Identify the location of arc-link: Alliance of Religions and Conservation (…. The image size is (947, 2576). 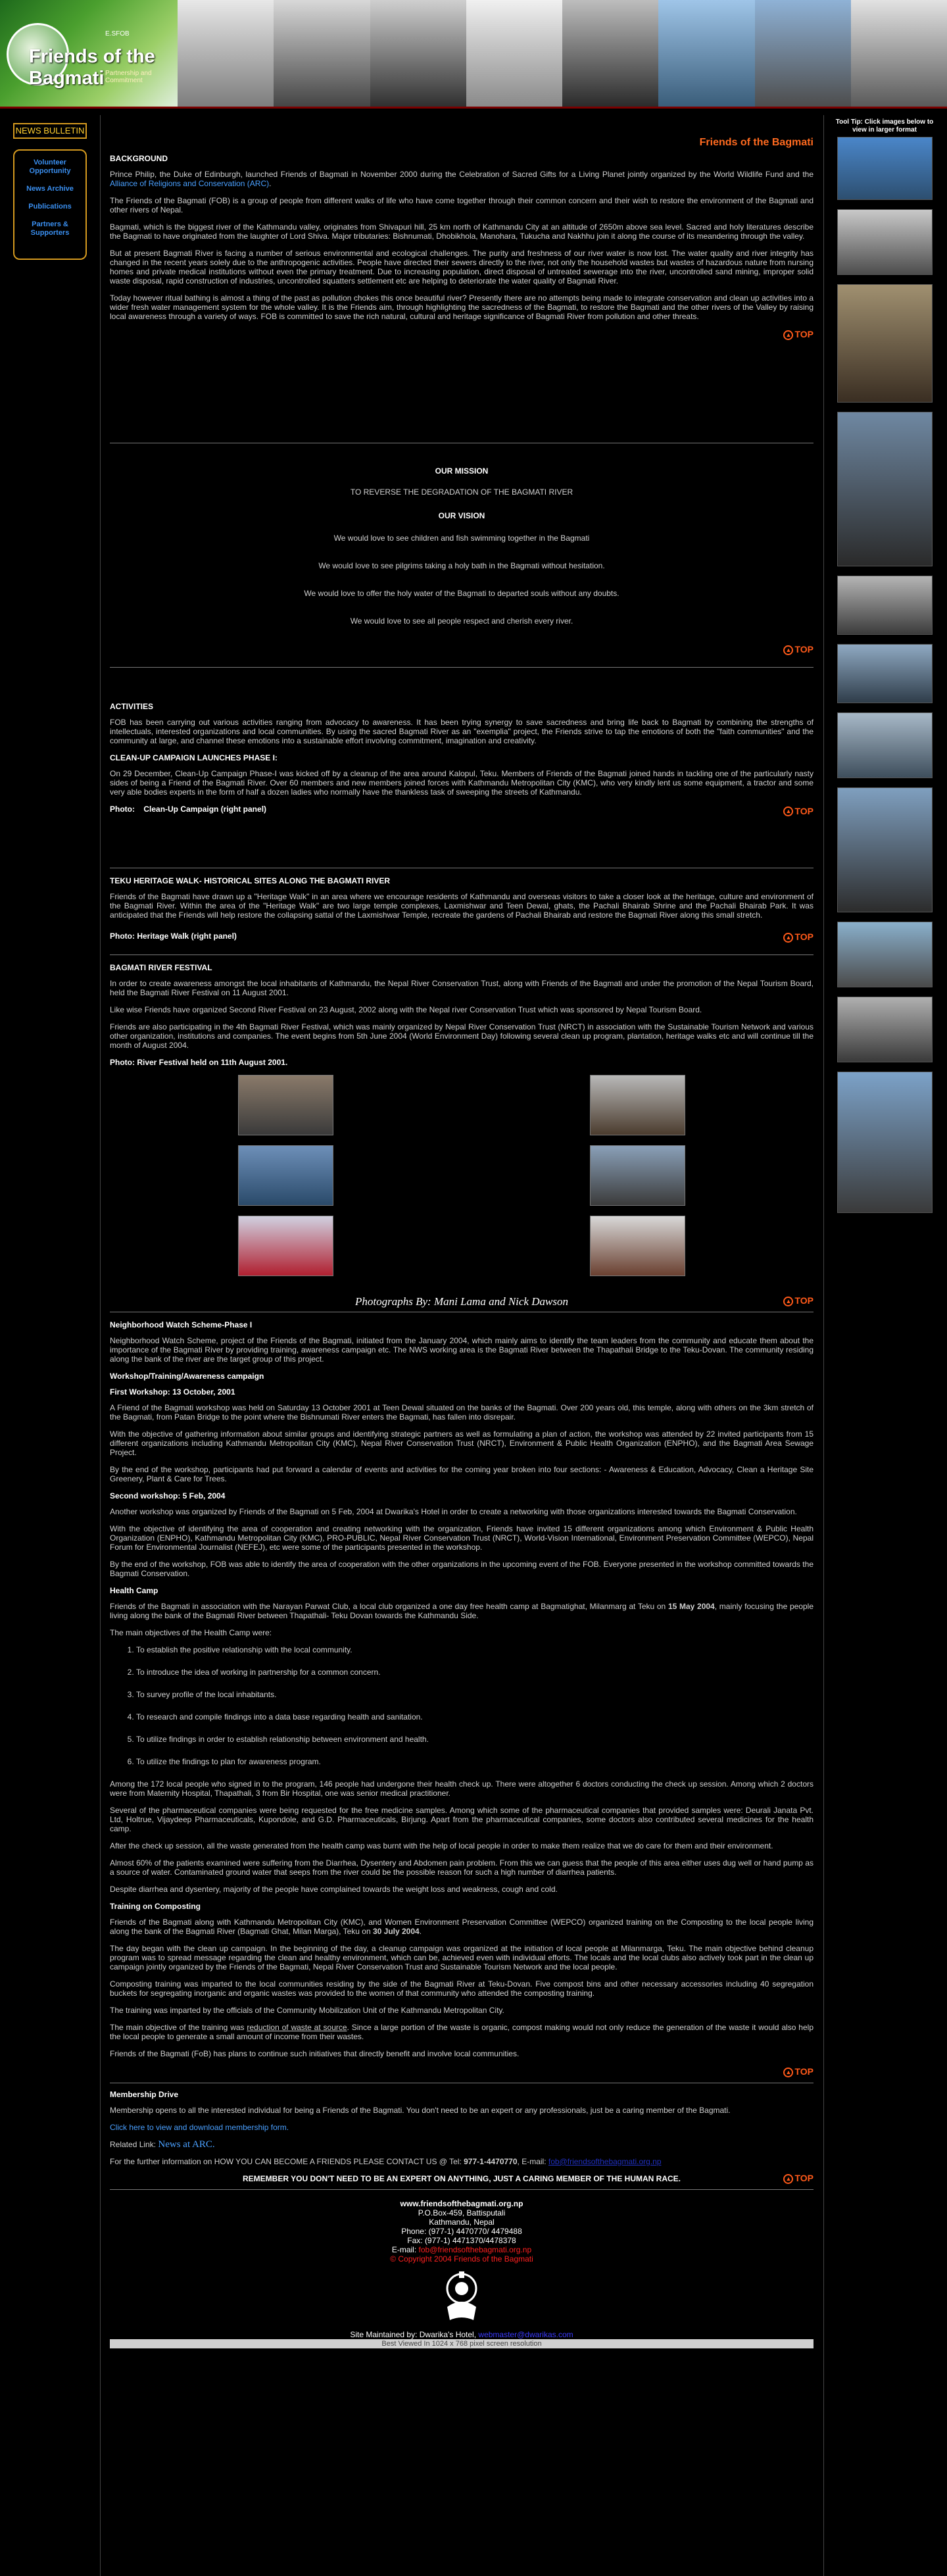
(189, 183).